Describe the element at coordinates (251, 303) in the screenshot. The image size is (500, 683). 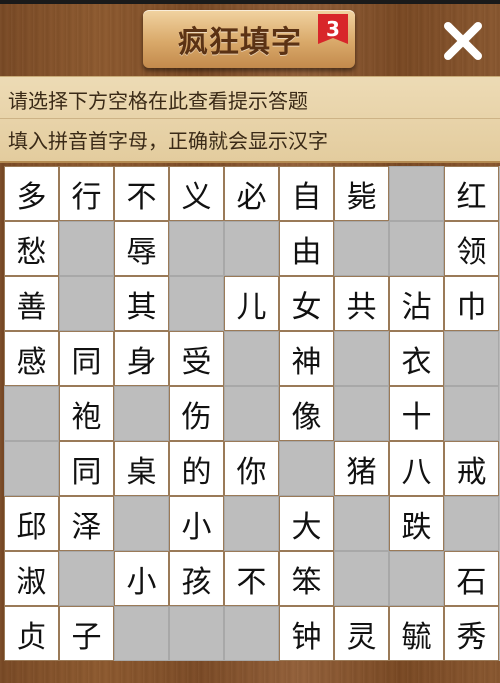
I see `grid-cell-letter: 儿` at that location.